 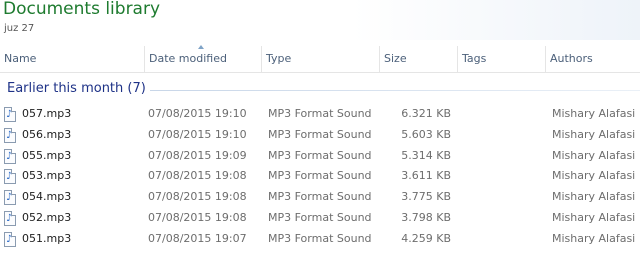 What do you see at coordinates (47, 155) in the screenshot?
I see `file-name: 055.mp3` at bounding box center [47, 155].